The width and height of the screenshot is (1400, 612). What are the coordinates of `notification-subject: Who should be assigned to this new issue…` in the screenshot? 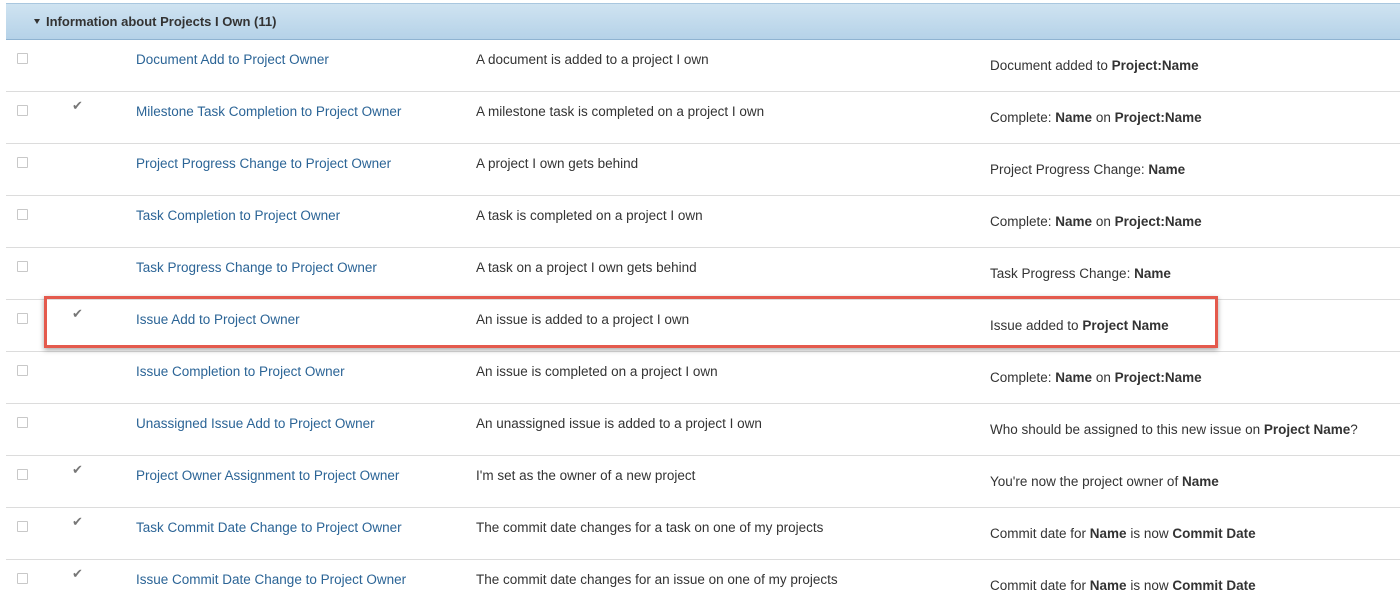 It's located at (1174, 429).